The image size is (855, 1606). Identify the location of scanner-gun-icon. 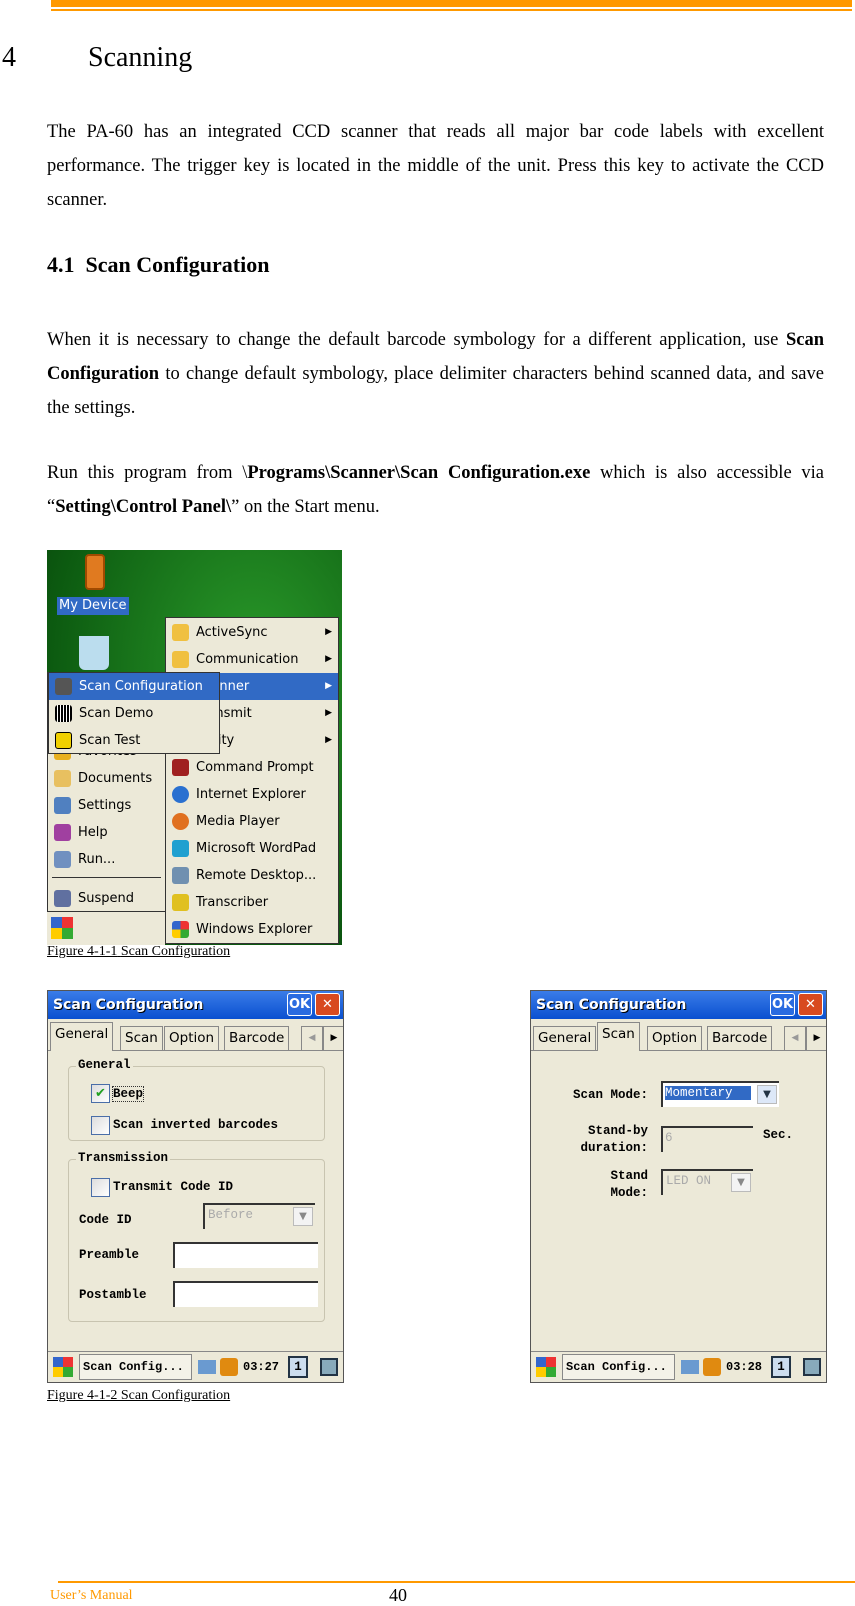
(63, 686).